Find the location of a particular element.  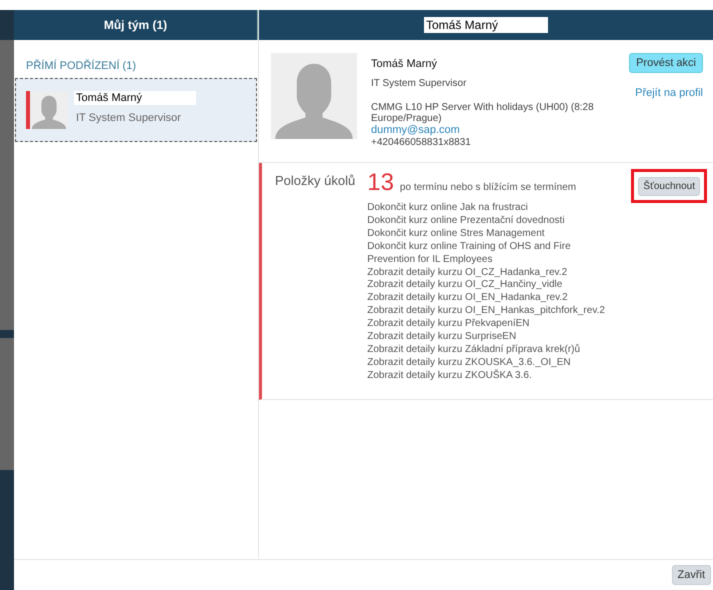

task-item: Zobrazit detaily kurzu ZKOUSKA_3.6._OI_EN is located at coordinates (469, 362).